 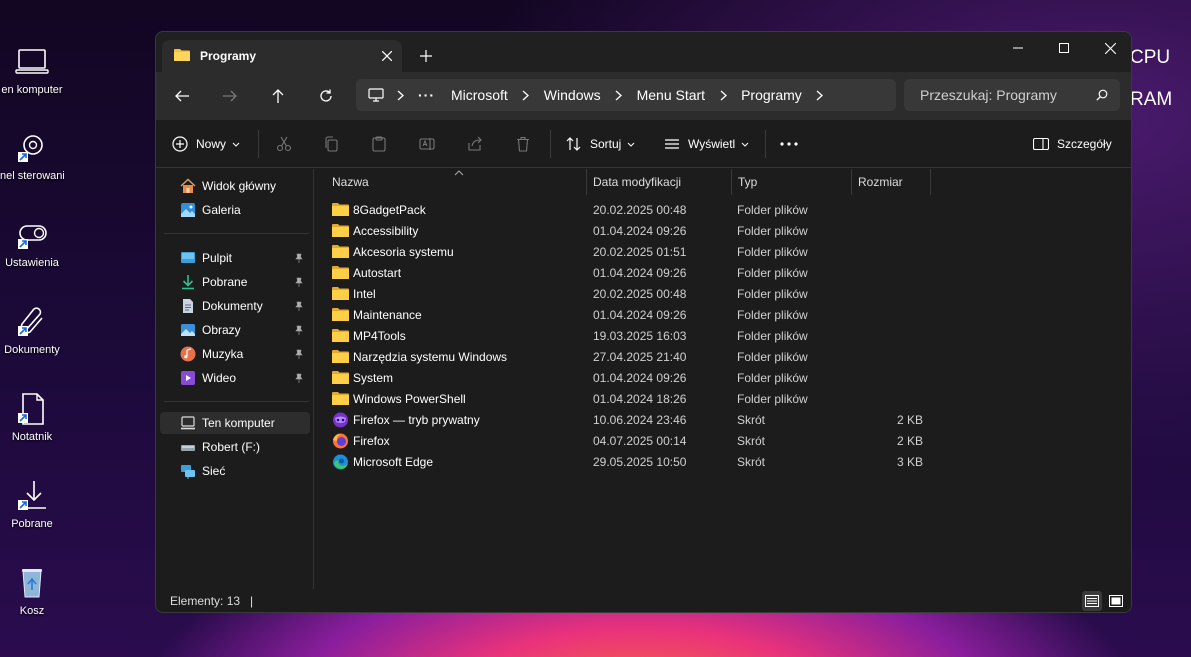 What do you see at coordinates (451, 182) in the screenshot?
I see `column-header-name: Nazwa` at bounding box center [451, 182].